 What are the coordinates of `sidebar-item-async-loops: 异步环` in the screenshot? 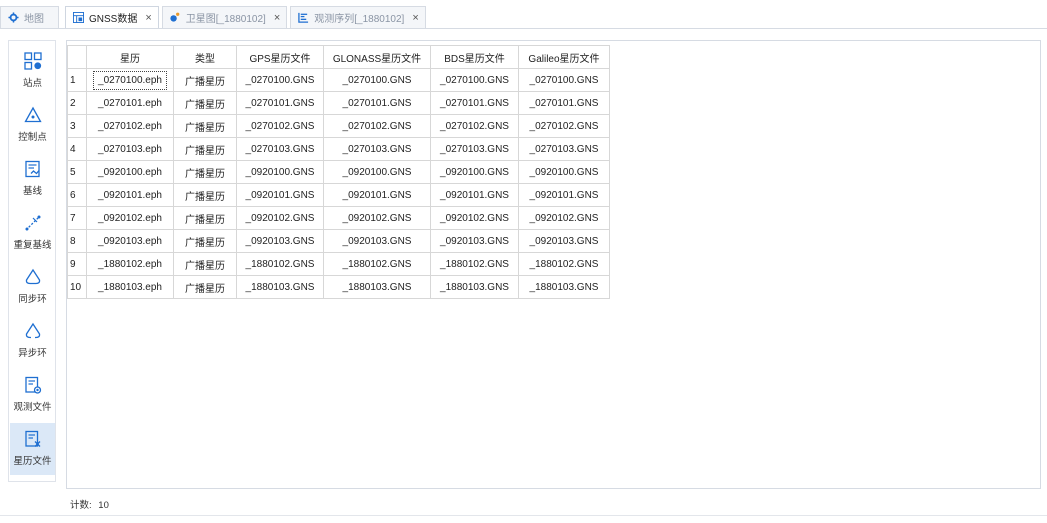 It's located at (32, 341).